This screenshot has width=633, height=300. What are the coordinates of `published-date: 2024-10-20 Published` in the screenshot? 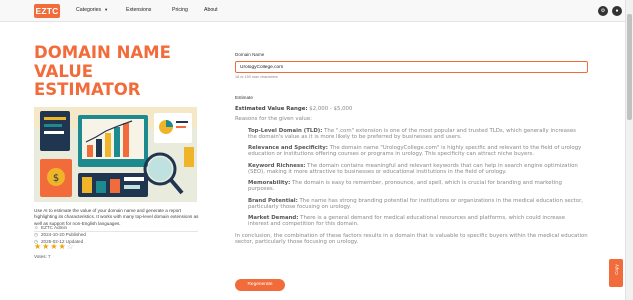 It's located at (63, 234).